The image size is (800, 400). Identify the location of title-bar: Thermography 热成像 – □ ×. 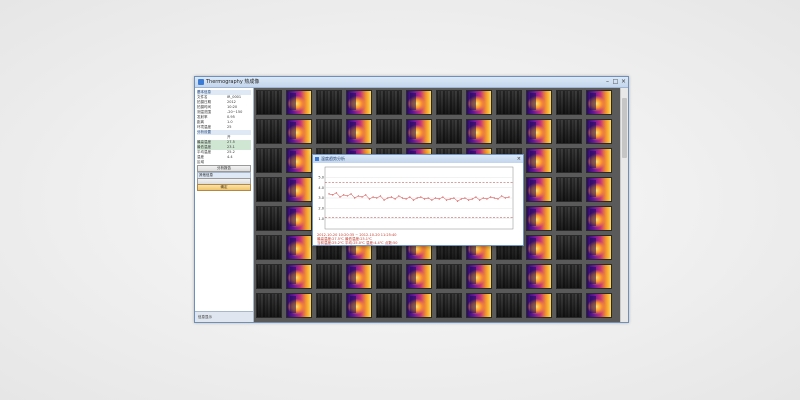
(411, 82).